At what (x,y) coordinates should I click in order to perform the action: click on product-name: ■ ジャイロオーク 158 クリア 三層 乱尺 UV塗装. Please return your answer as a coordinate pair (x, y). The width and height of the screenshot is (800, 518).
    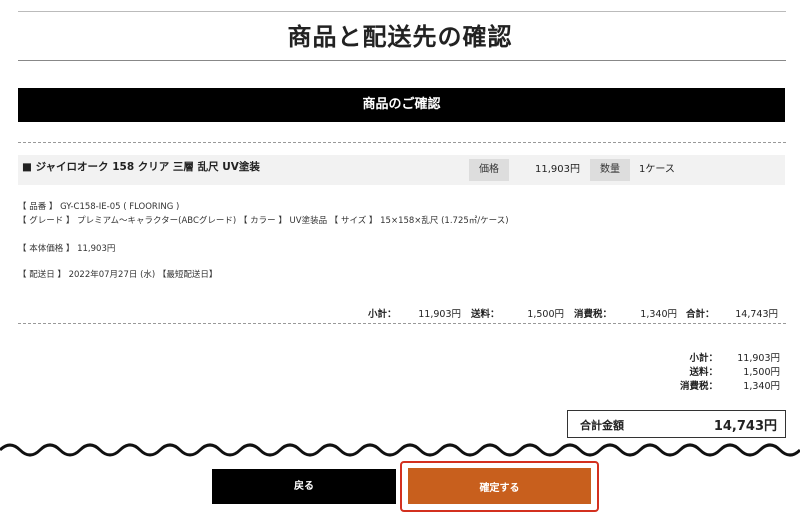
    Looking at the image, I should click on (141, 167).